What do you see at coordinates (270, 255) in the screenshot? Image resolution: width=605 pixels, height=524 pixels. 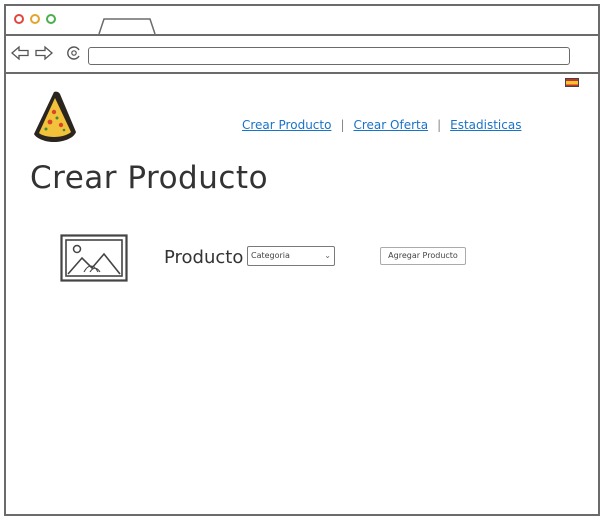 I see `category-select-value: Categoria` at bounding box center [270, 255].